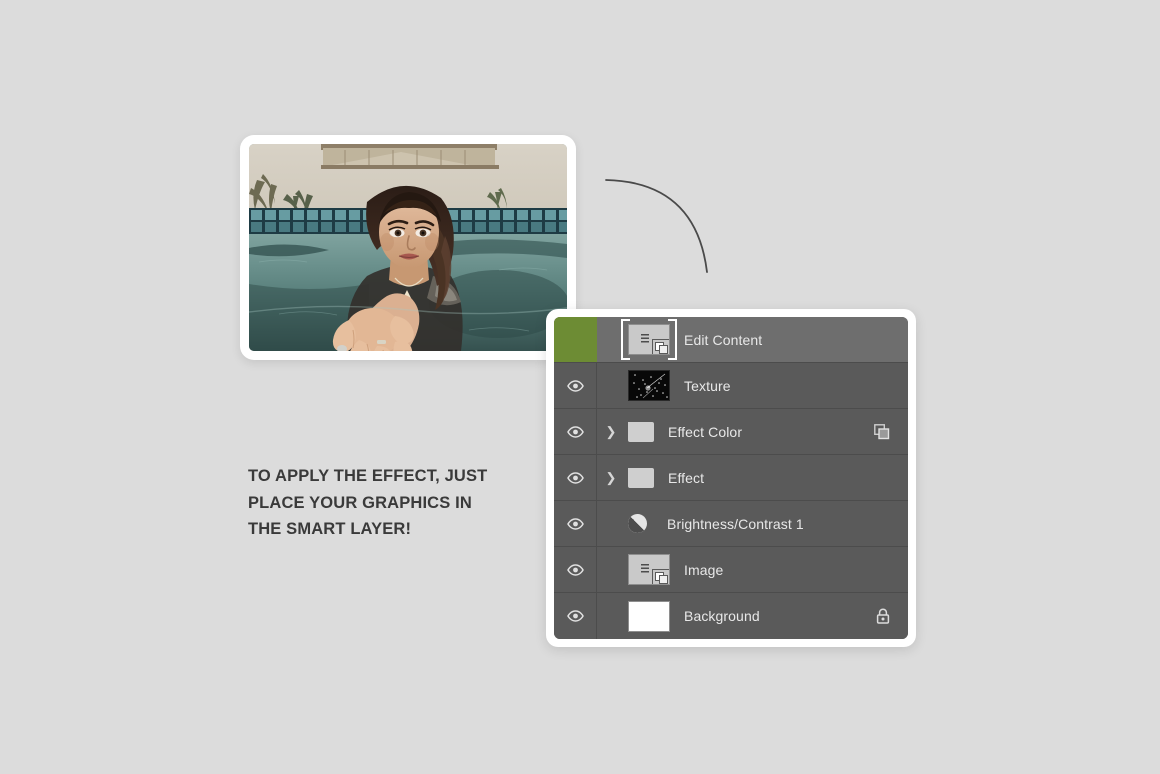 This screenshot has width=1160, height=774. Describe the element at coordinates (360, 502) in the screenshot. I see `caption-line-2: PLACE YOUR GRAPHICS IN` at that location.